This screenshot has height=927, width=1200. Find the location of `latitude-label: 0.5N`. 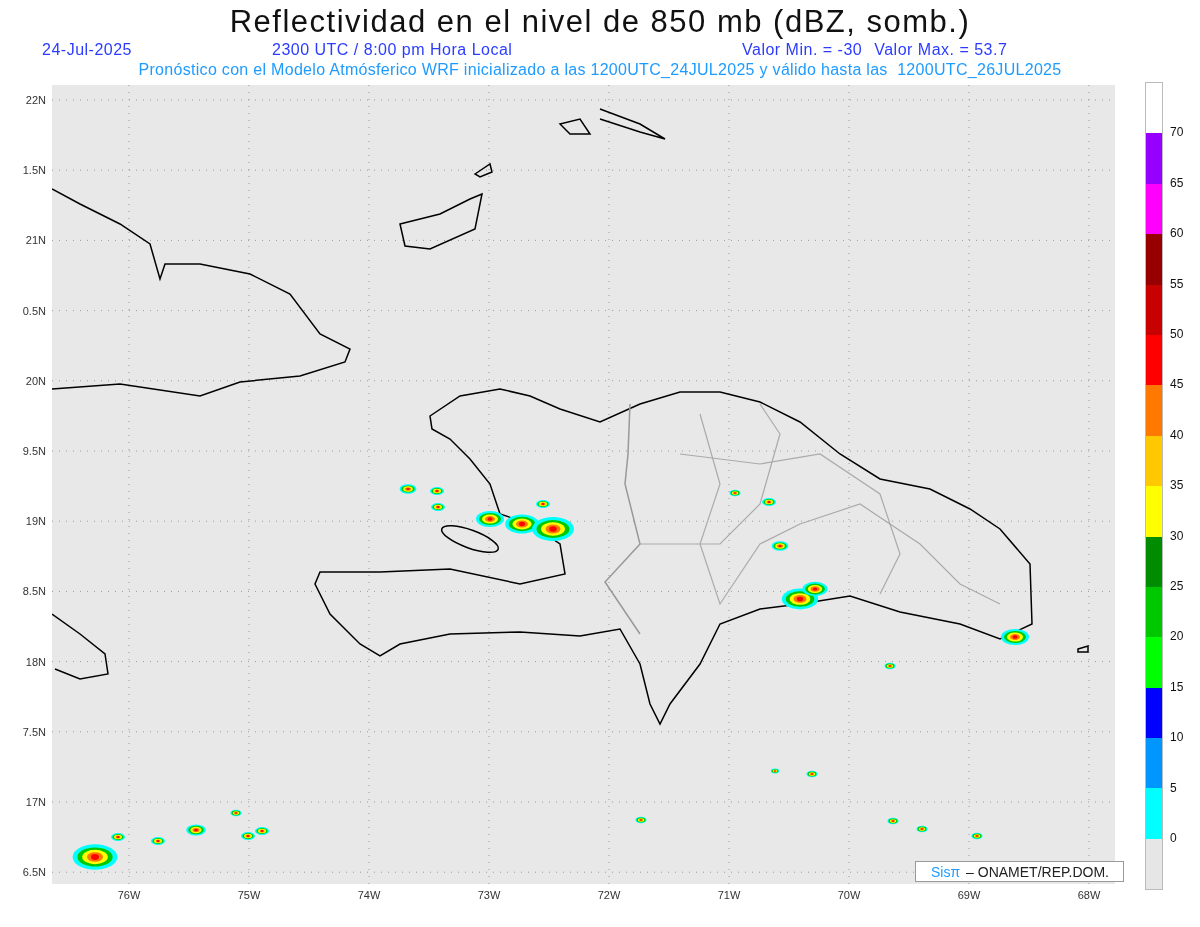

latitude-label: 0.5N is located at coordinates (34, 310).